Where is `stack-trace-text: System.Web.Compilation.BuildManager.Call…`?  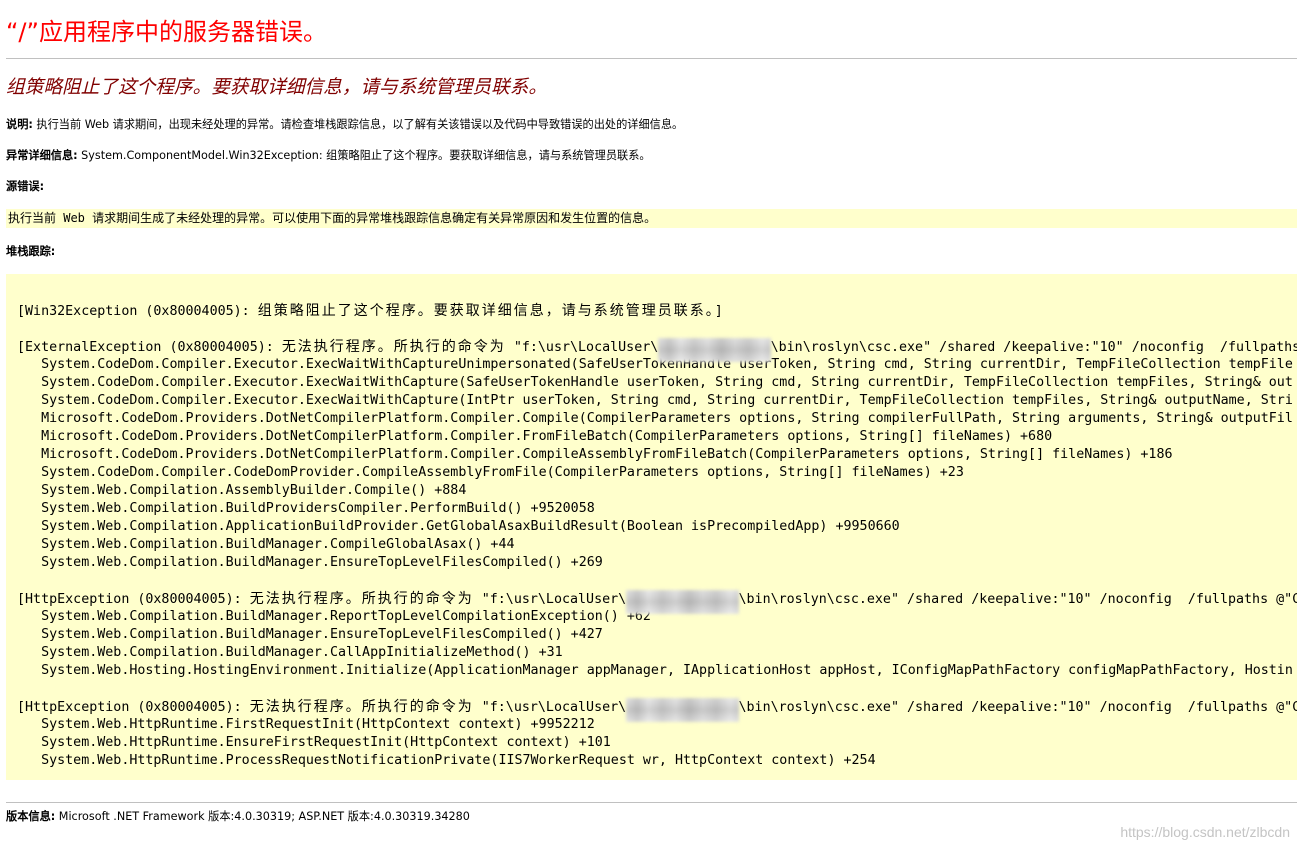
stack-trace-text: System.Web.Compilation.BuildManager.Call… is located at coordinates (290, 652).